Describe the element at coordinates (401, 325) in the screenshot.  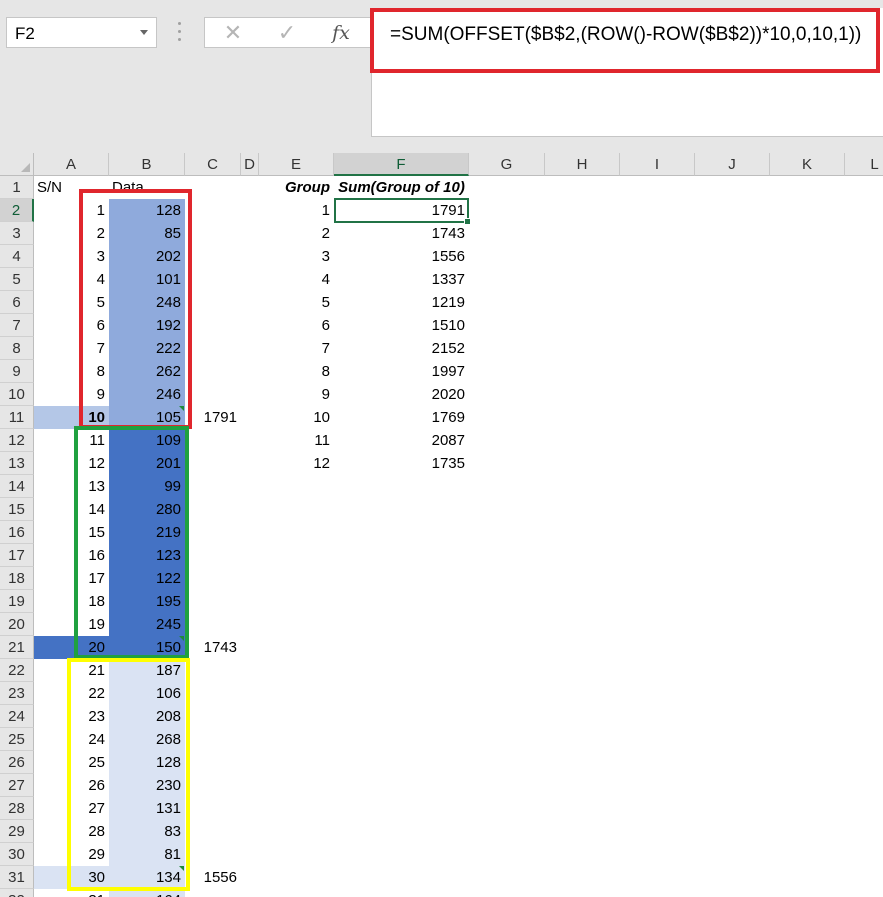
I see `sum-cell: 1510` at that location.